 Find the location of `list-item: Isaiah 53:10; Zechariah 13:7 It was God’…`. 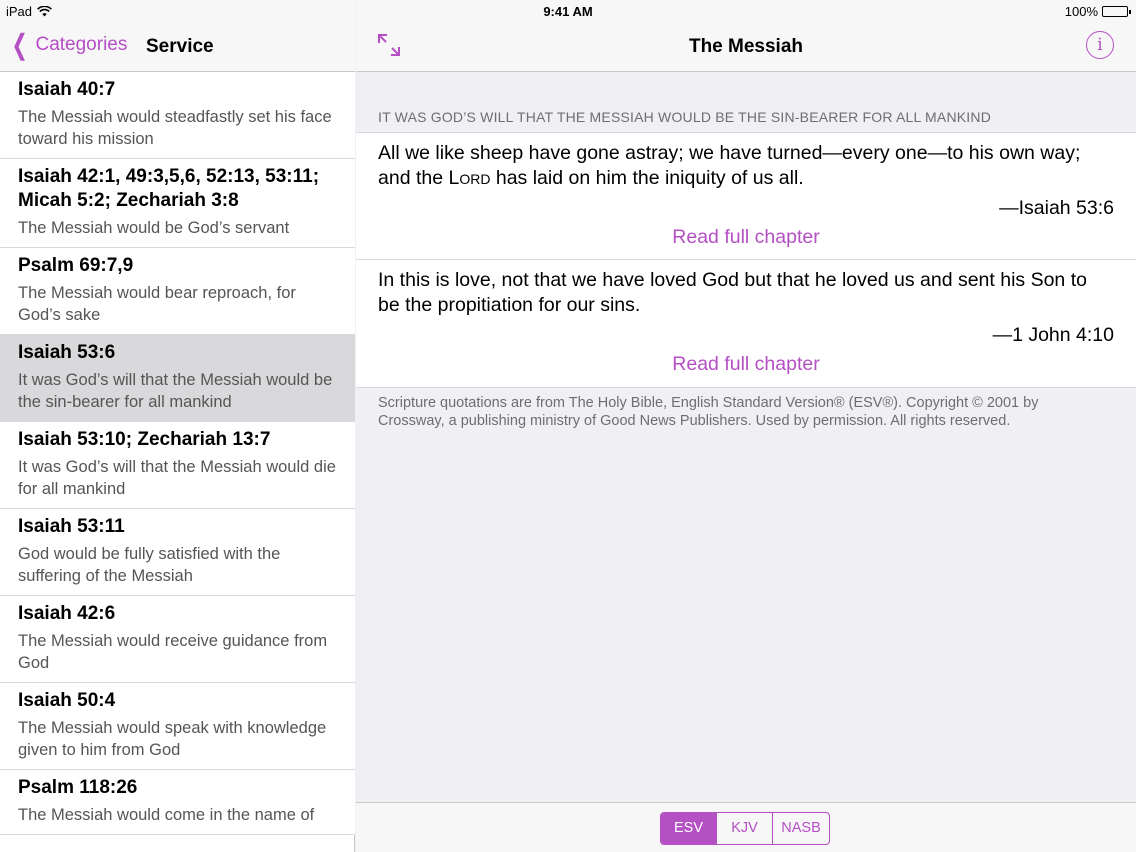

list-item: Isaiah 53:10; Zechariah 13:7 It was God’… is located at coordinates (177, 465).